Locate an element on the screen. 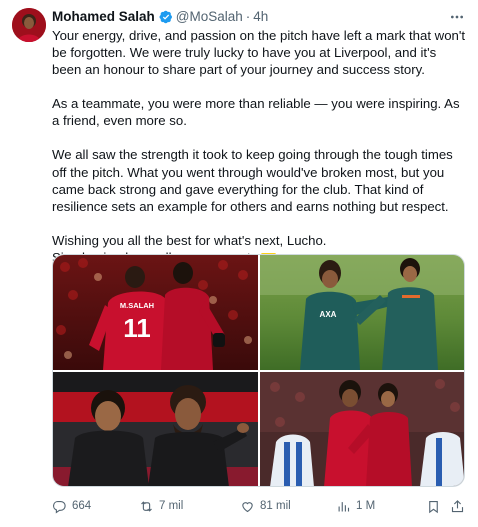 Image resolution: width=478 pixels, height=527 pixels. shirt-name: M.SALAH is located at coordinates (137, 305).